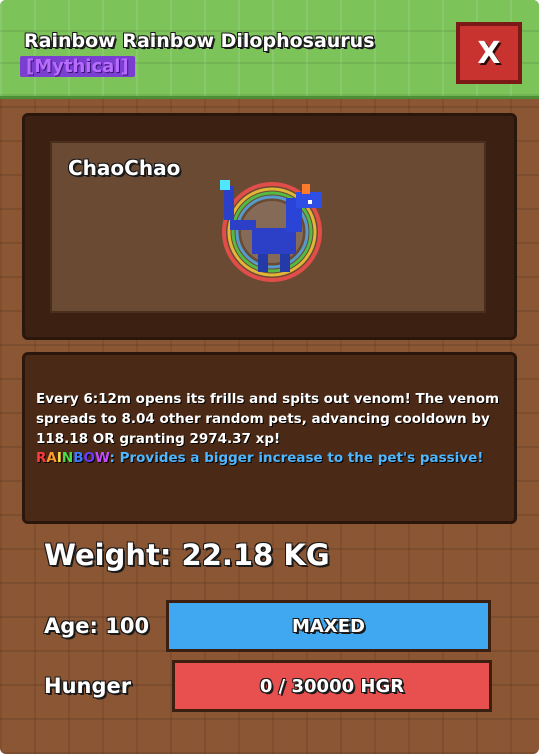  I want to click on hunger-bar: 0 / 30000 HGR, so click(332, 686).